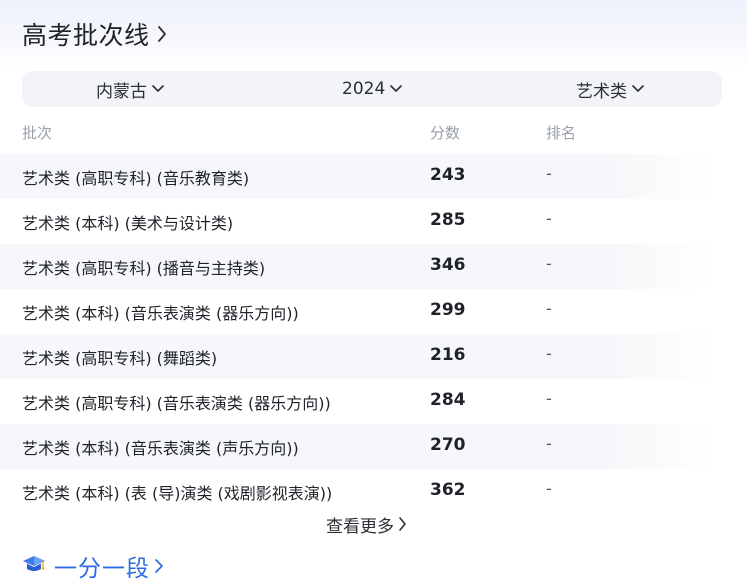  Describe the element at coordinates (34, 566) in the screenshot. I see `graduation-cap-icon` at that location.